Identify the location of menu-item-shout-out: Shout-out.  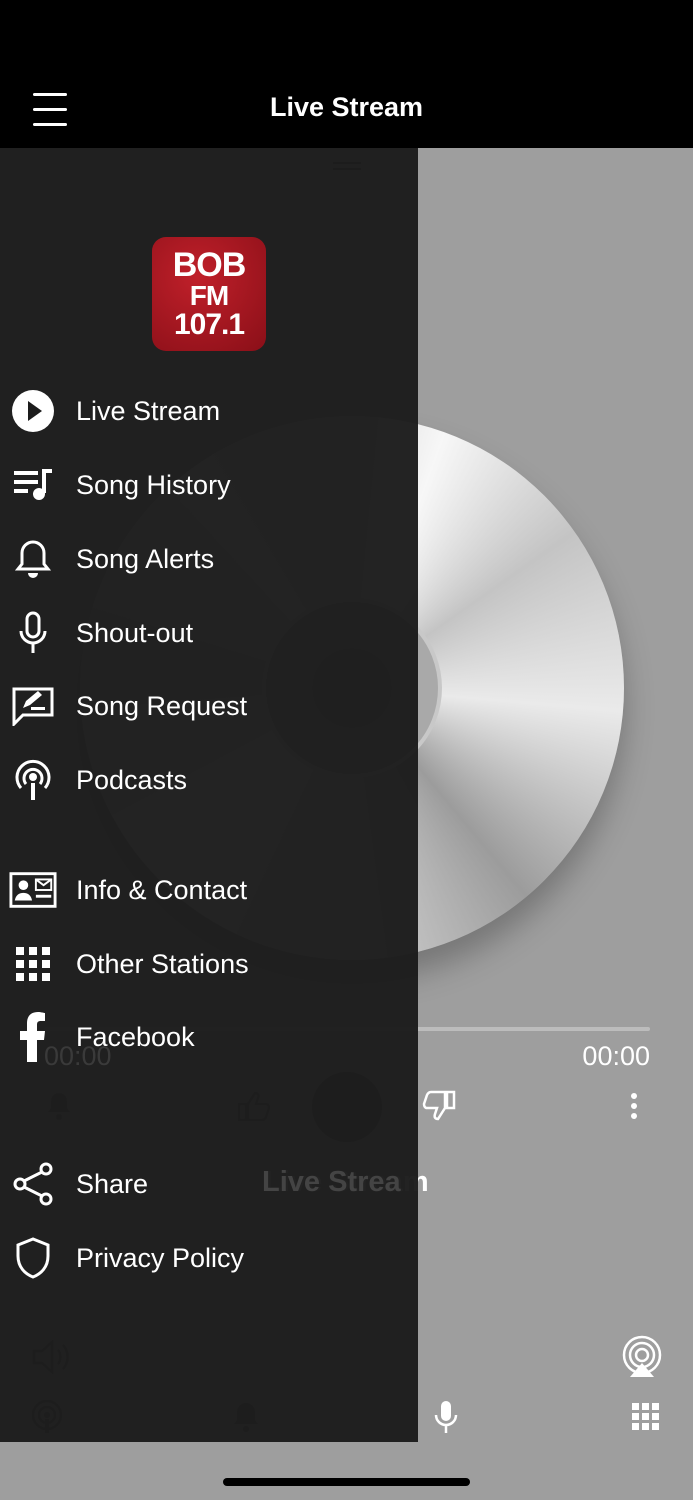
(209, 633).